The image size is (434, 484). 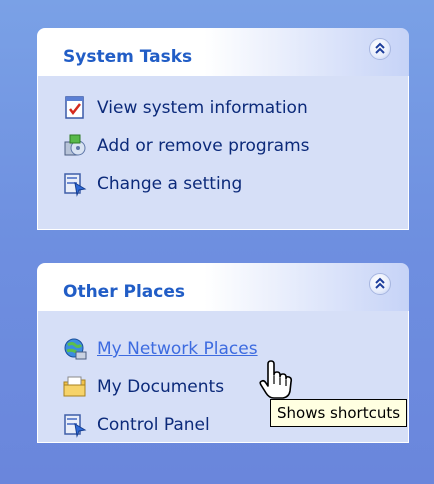 What do you see at coordinates (170, 184) in the screenshot?
I see `change-a-setting-label: Change a setting` at bounding box center [170, 184].